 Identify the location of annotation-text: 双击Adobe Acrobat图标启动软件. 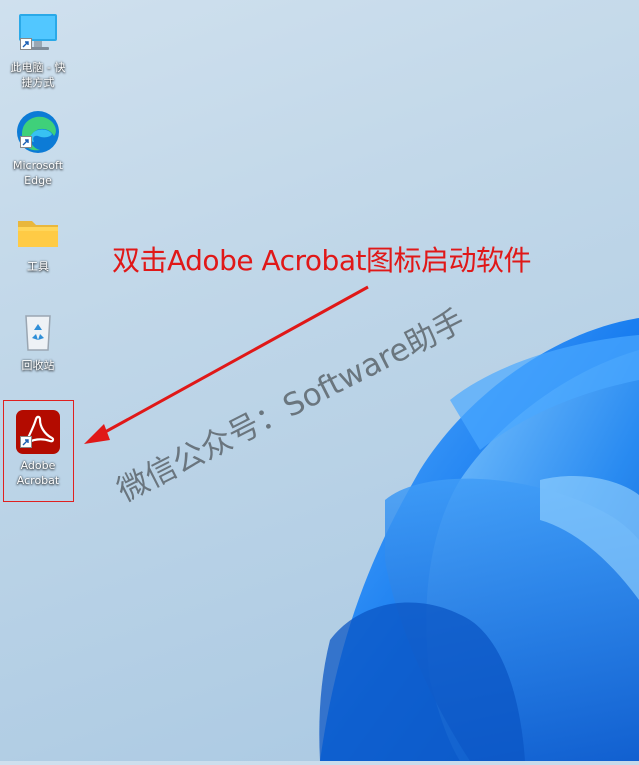
(321, 260).